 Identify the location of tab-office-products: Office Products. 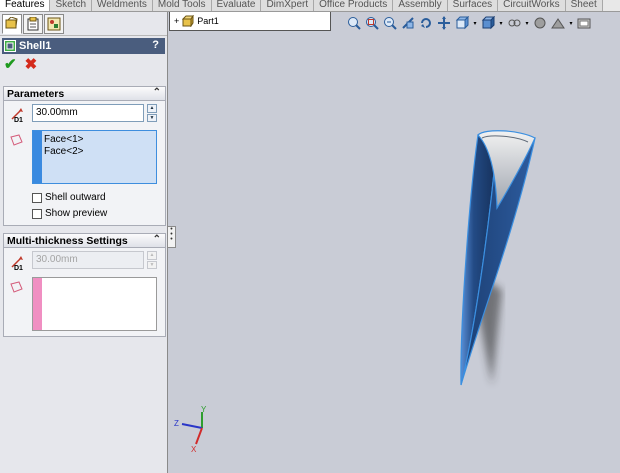
(354, 5).